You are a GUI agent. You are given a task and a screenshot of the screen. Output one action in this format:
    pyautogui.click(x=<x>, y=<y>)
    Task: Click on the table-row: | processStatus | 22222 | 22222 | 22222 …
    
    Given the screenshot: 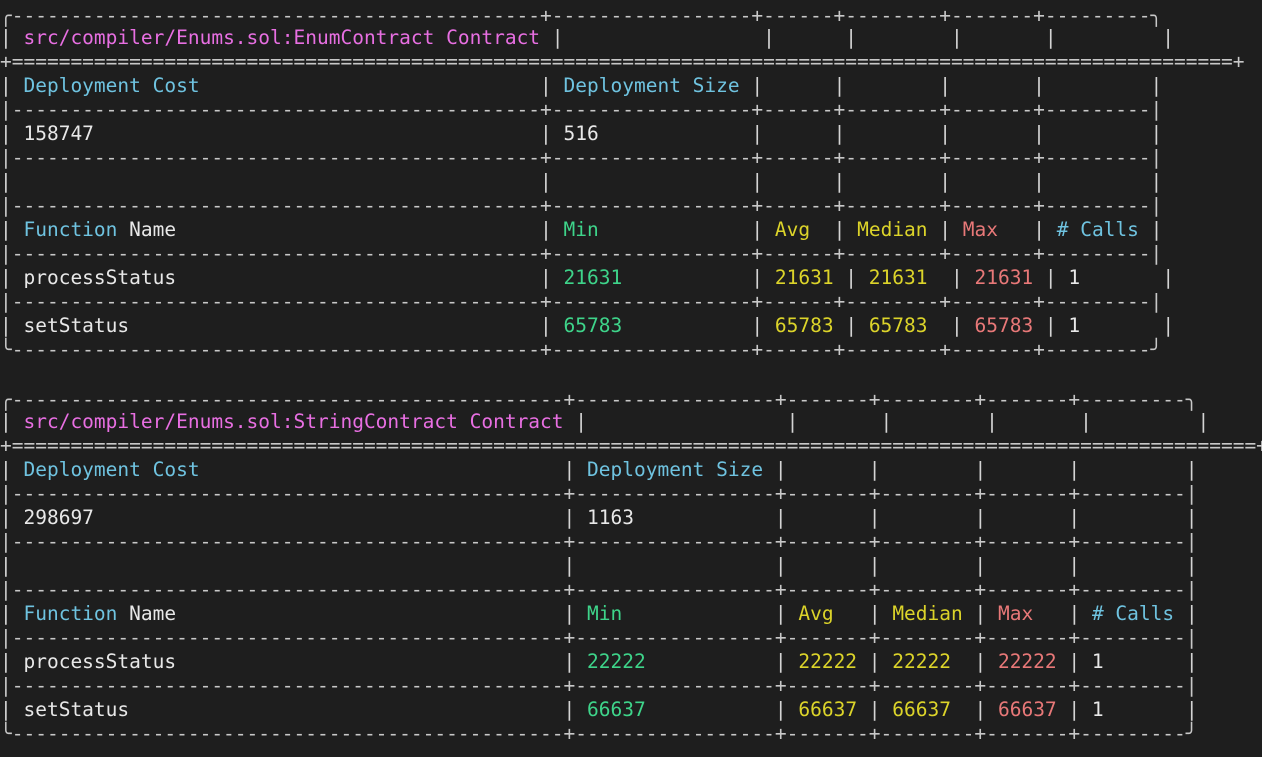 What is the action you would take?
    pyautogui.click(x=599, y=661)
    